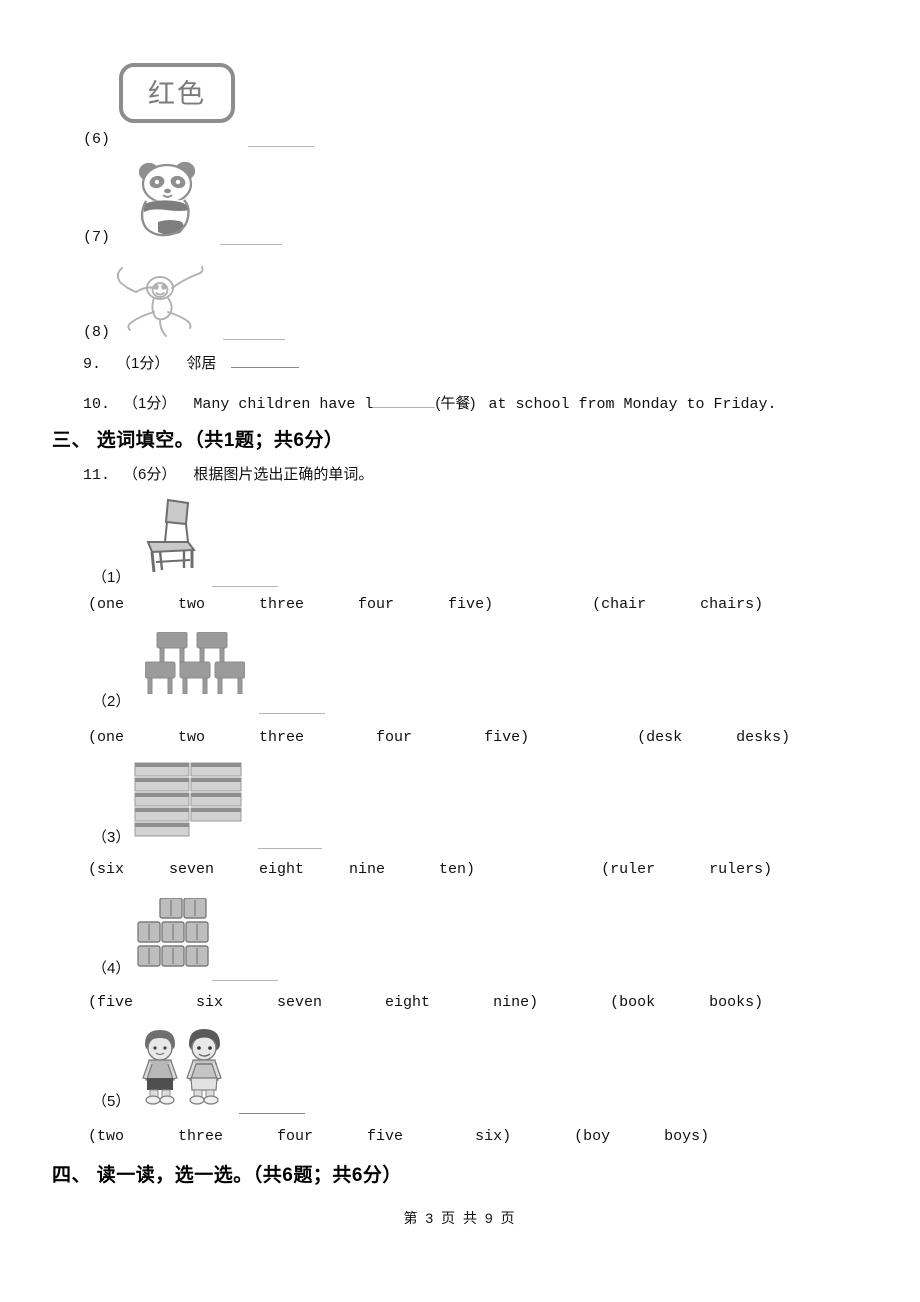 This screenshot has height=1302, width=920. What do you see at coordinates (245, 974) in the screenshot?
I see `item-4-blank` at bounding box center [245, 974].